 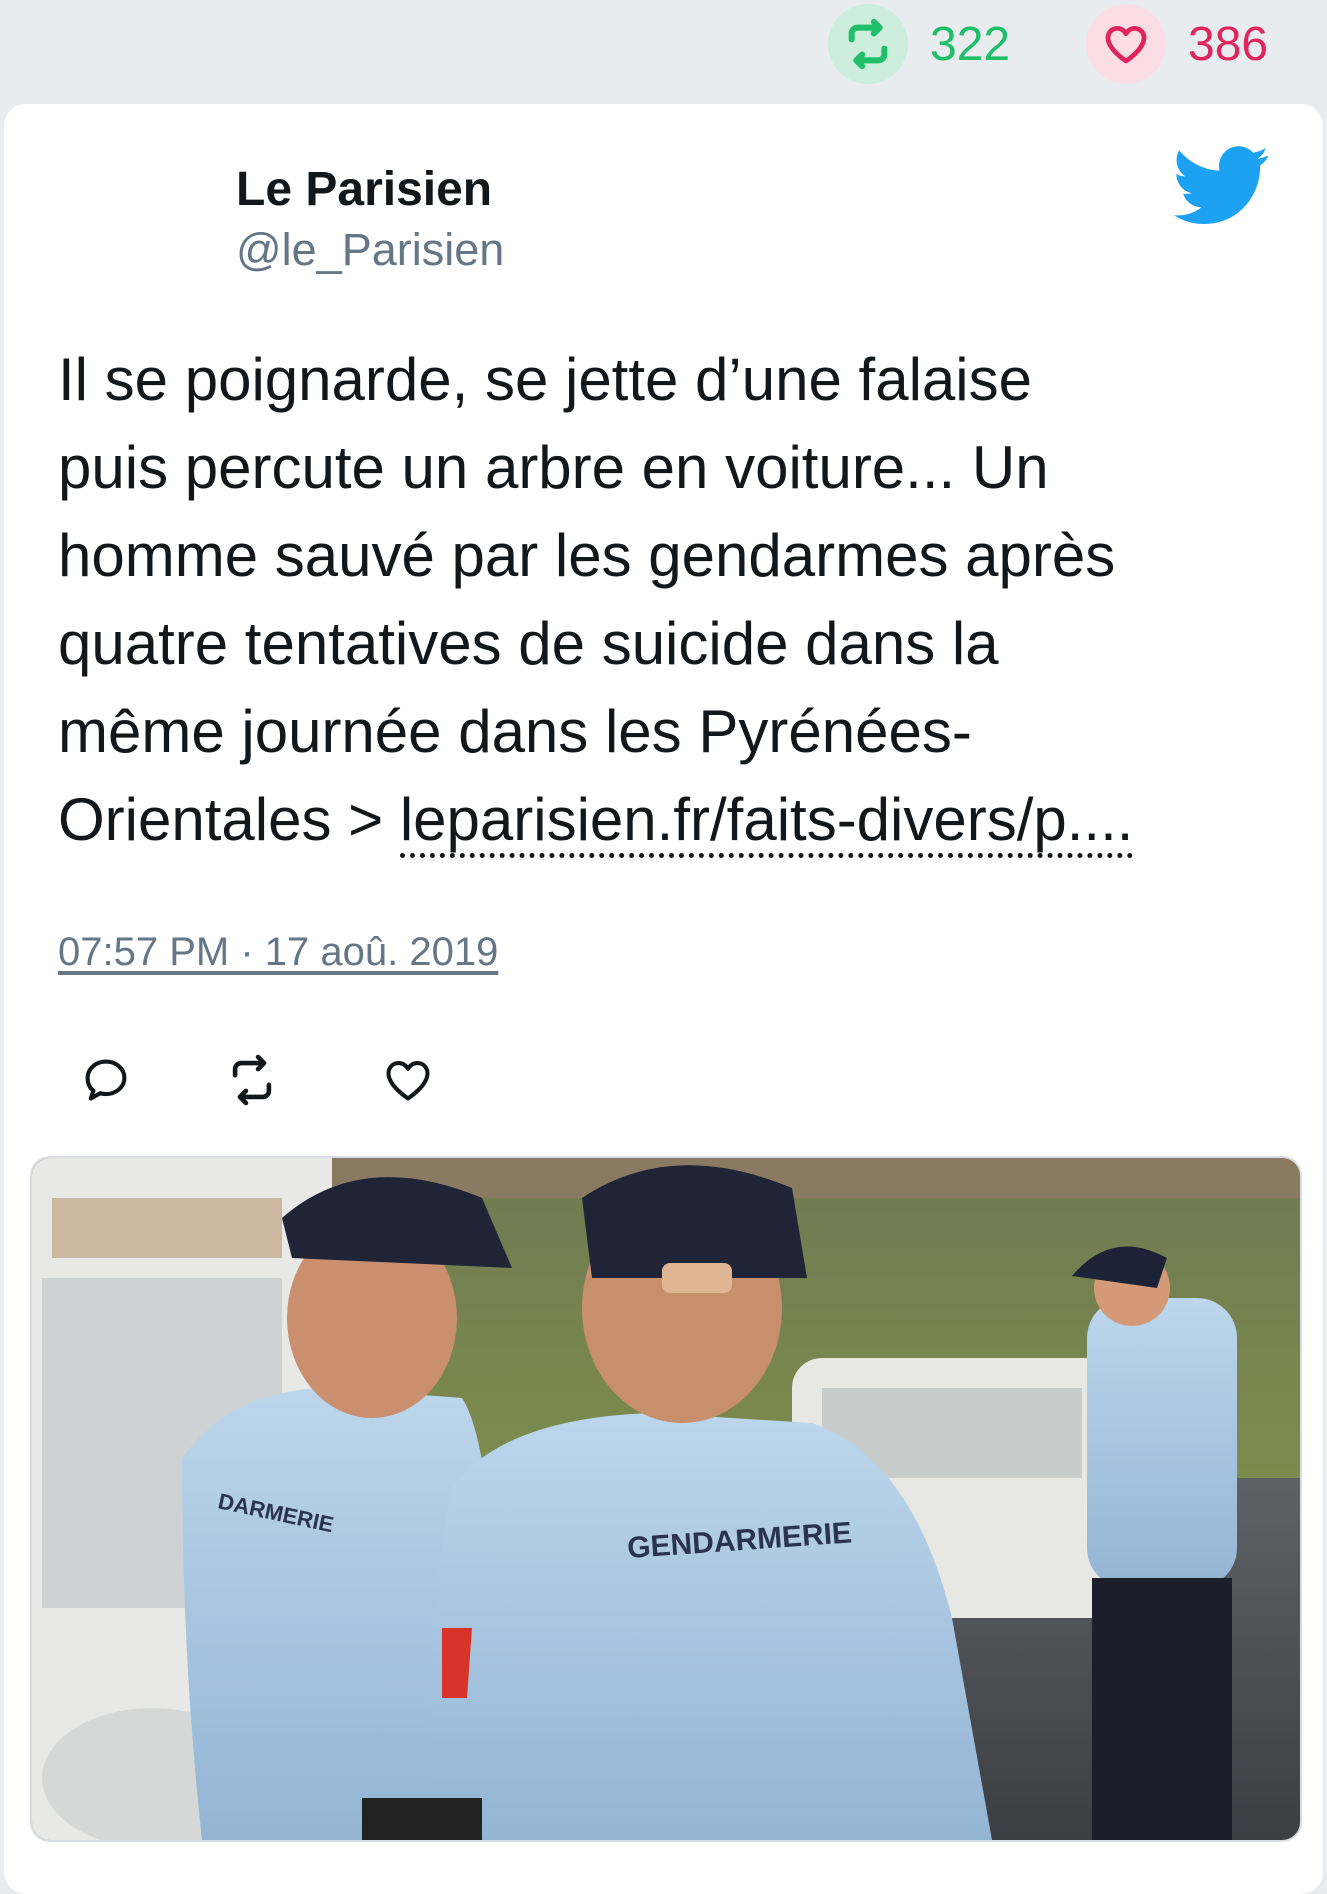 I want to click on twitter-bird-icon, so click(x=1222, y=186).